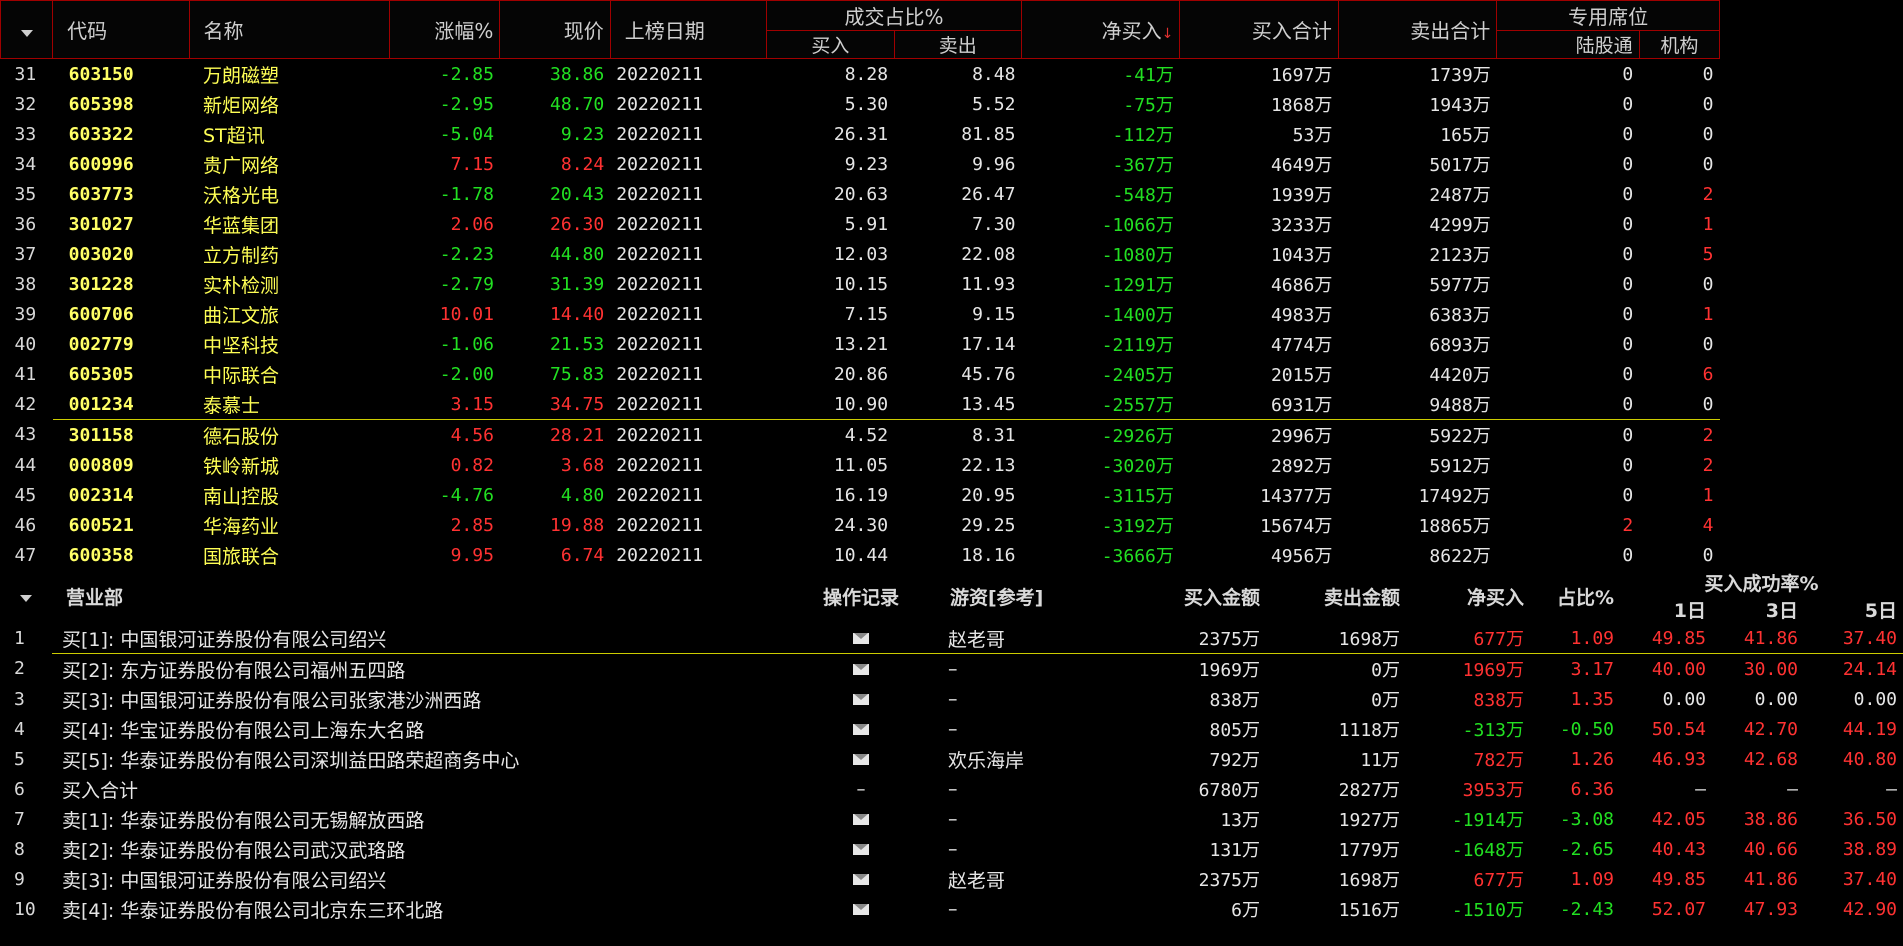  I want to click on change-pct: -1.78, so click(466, 194).